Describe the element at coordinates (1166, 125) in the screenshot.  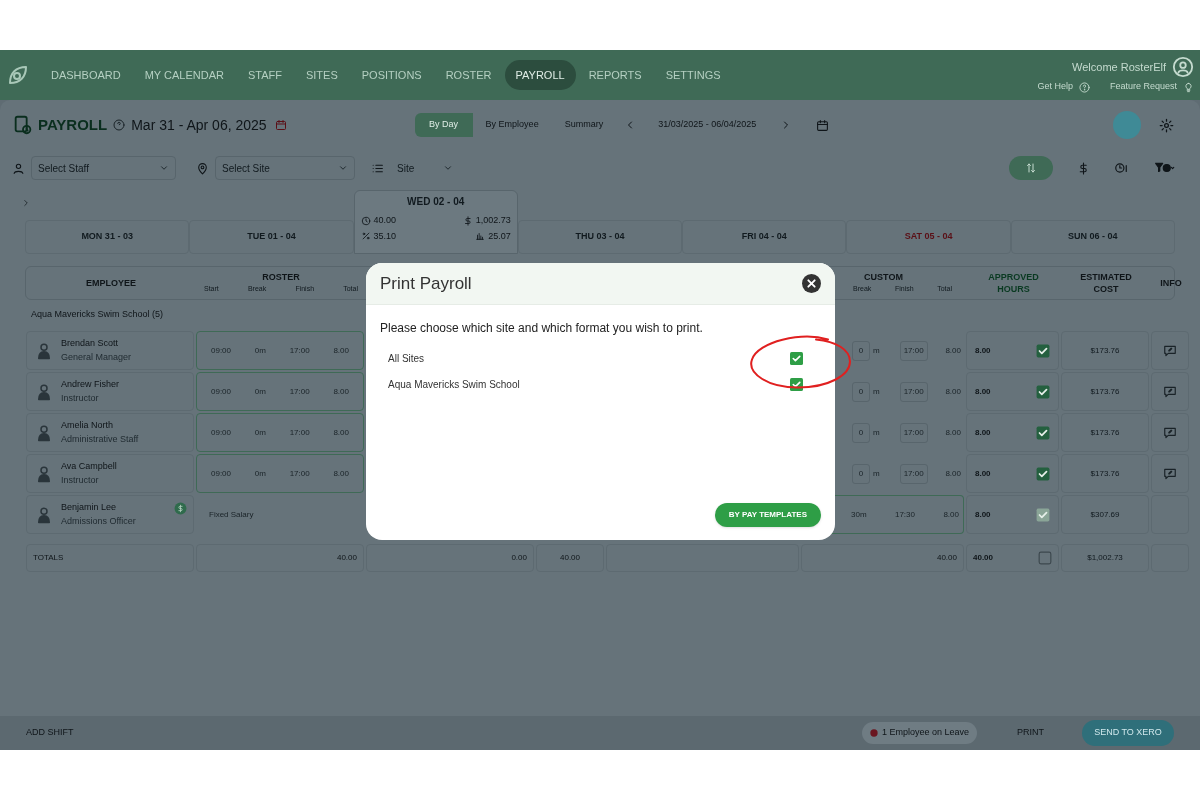
I see `settings-icon` at that location.